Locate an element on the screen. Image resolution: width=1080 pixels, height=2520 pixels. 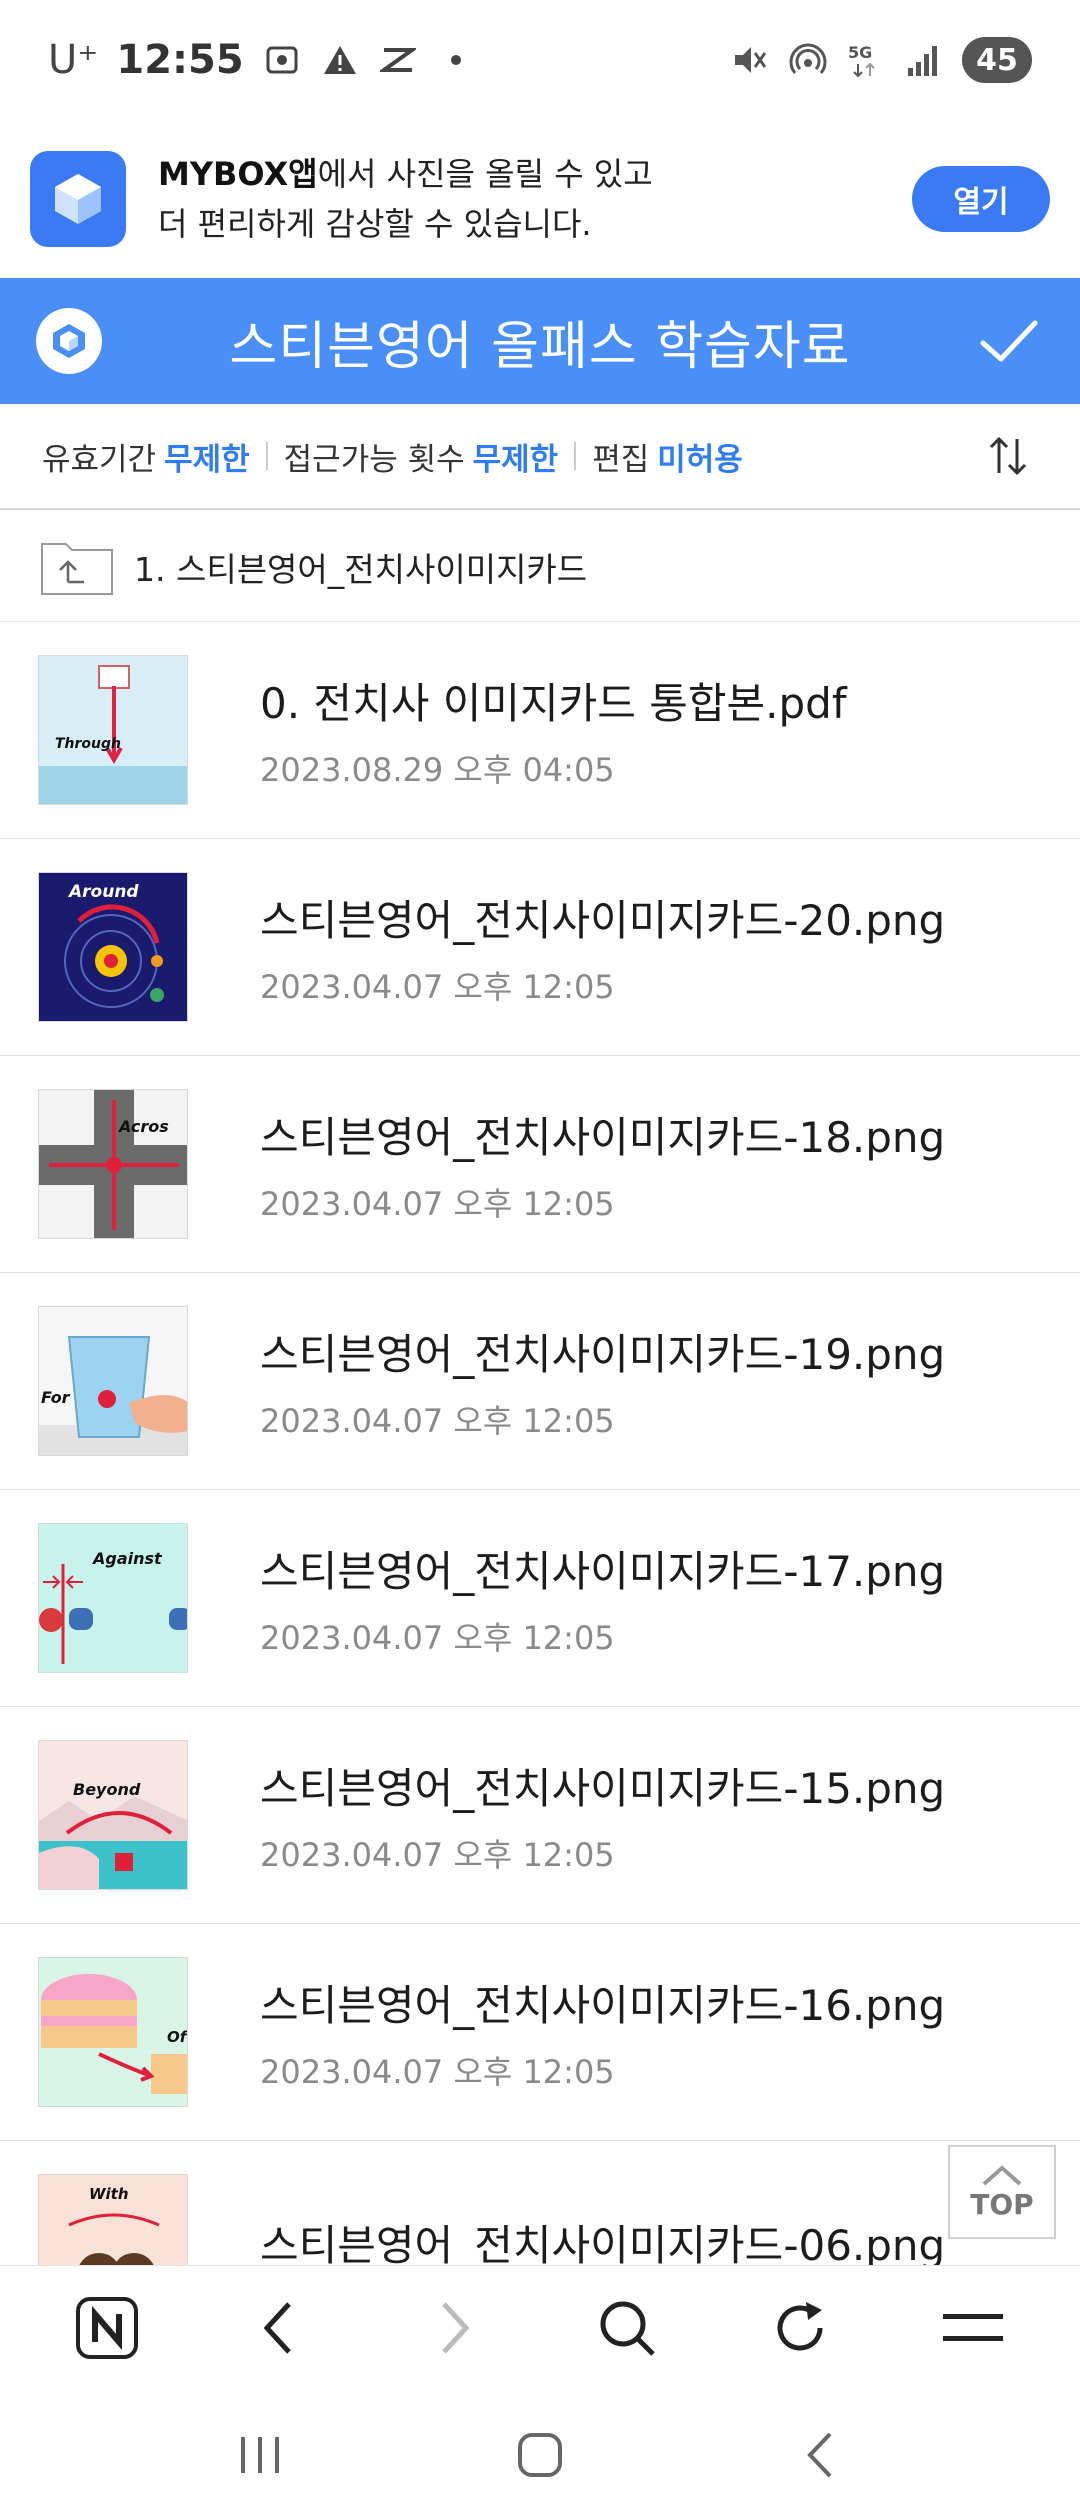
thumb-word: Through is located at coordinates (88, 744).